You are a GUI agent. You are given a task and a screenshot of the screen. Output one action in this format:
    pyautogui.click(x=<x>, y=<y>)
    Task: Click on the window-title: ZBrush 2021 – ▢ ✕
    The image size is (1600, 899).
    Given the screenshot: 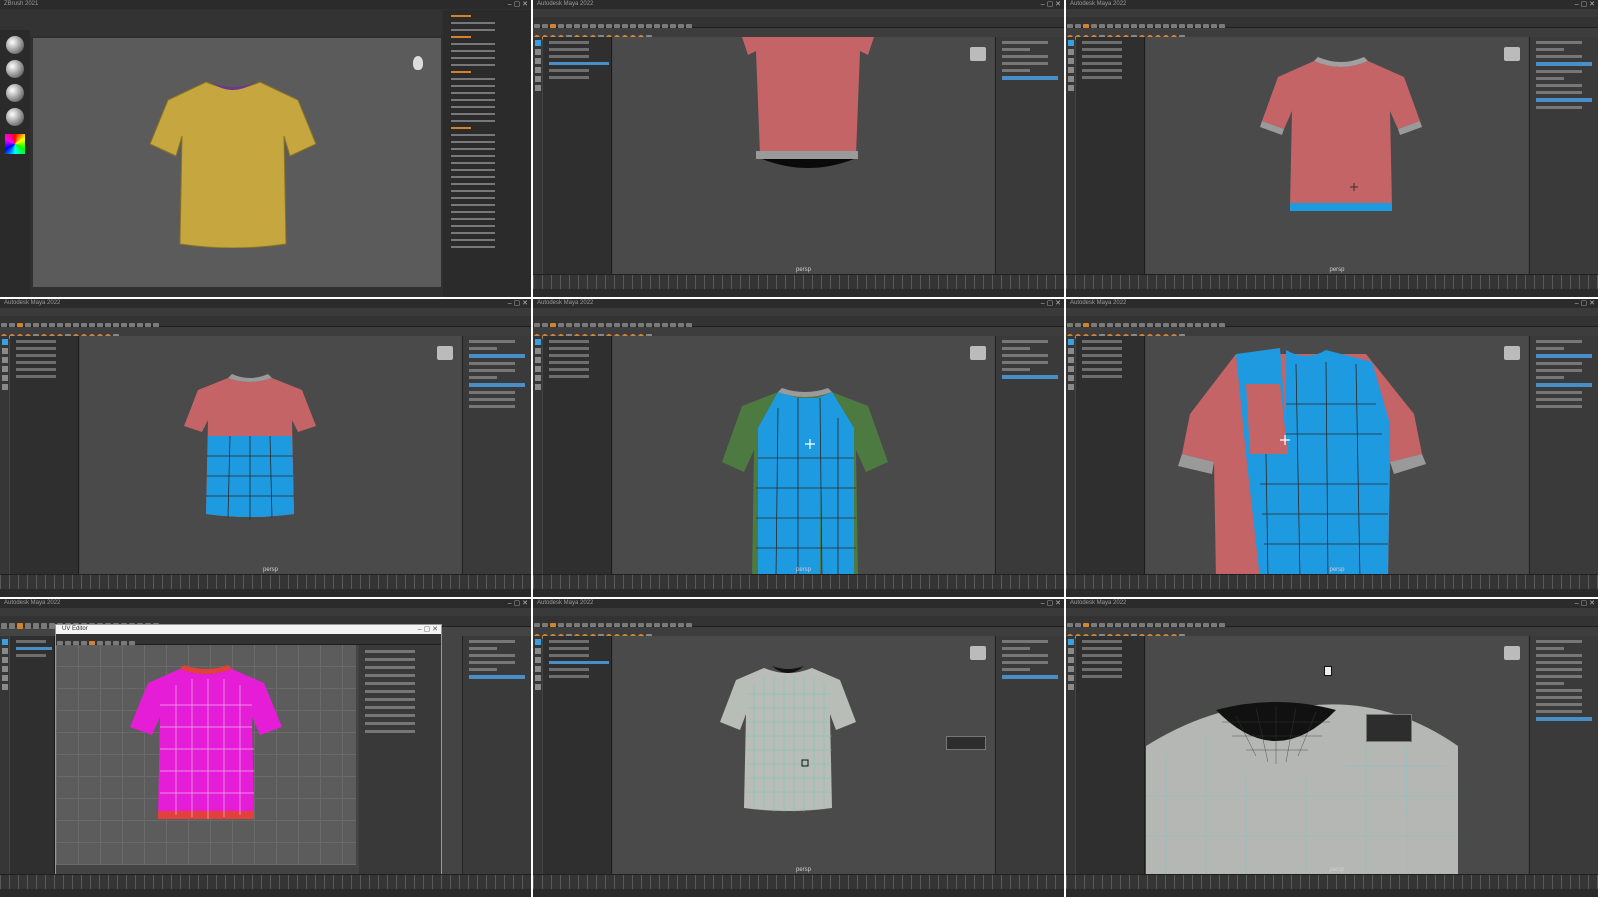 What is the action you would take?
    pyautogui.click(x=265, y=4)
    